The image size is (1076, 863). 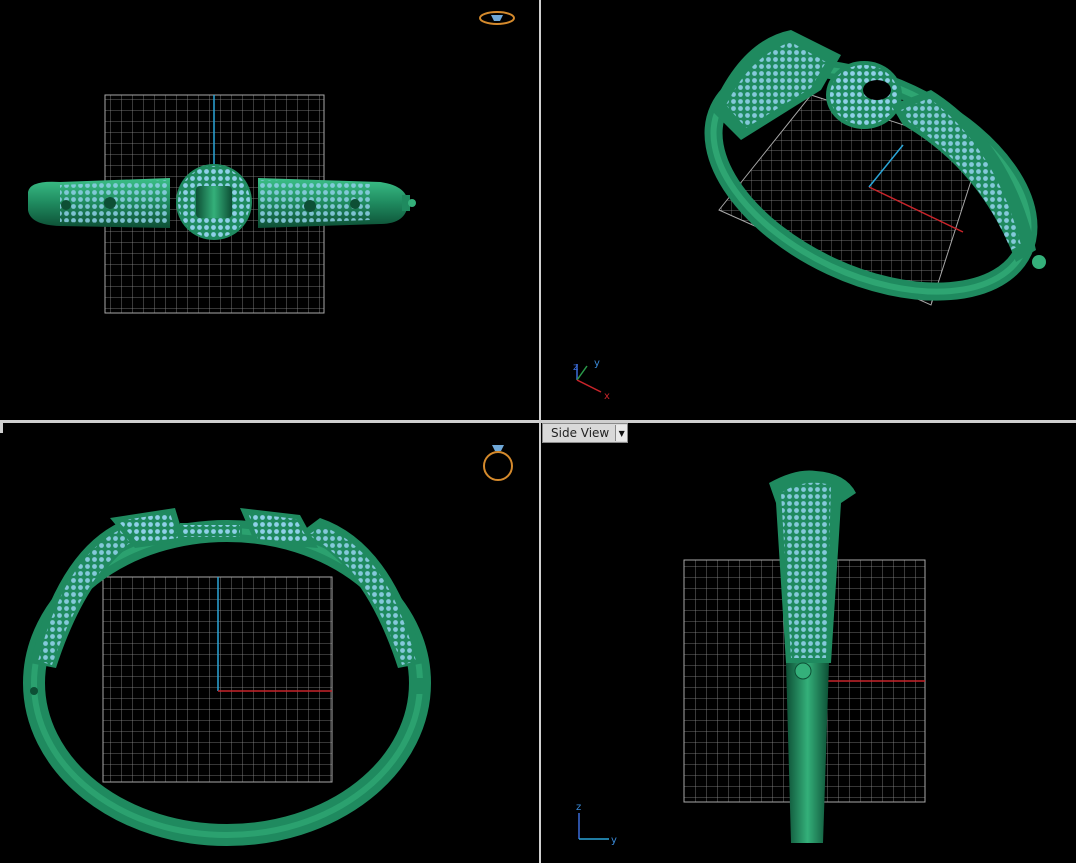 What do you see at coordinates (621, 433) in the screenshot?
I see `triangle-down-icon: ▼` at bounding box center [621, 433].